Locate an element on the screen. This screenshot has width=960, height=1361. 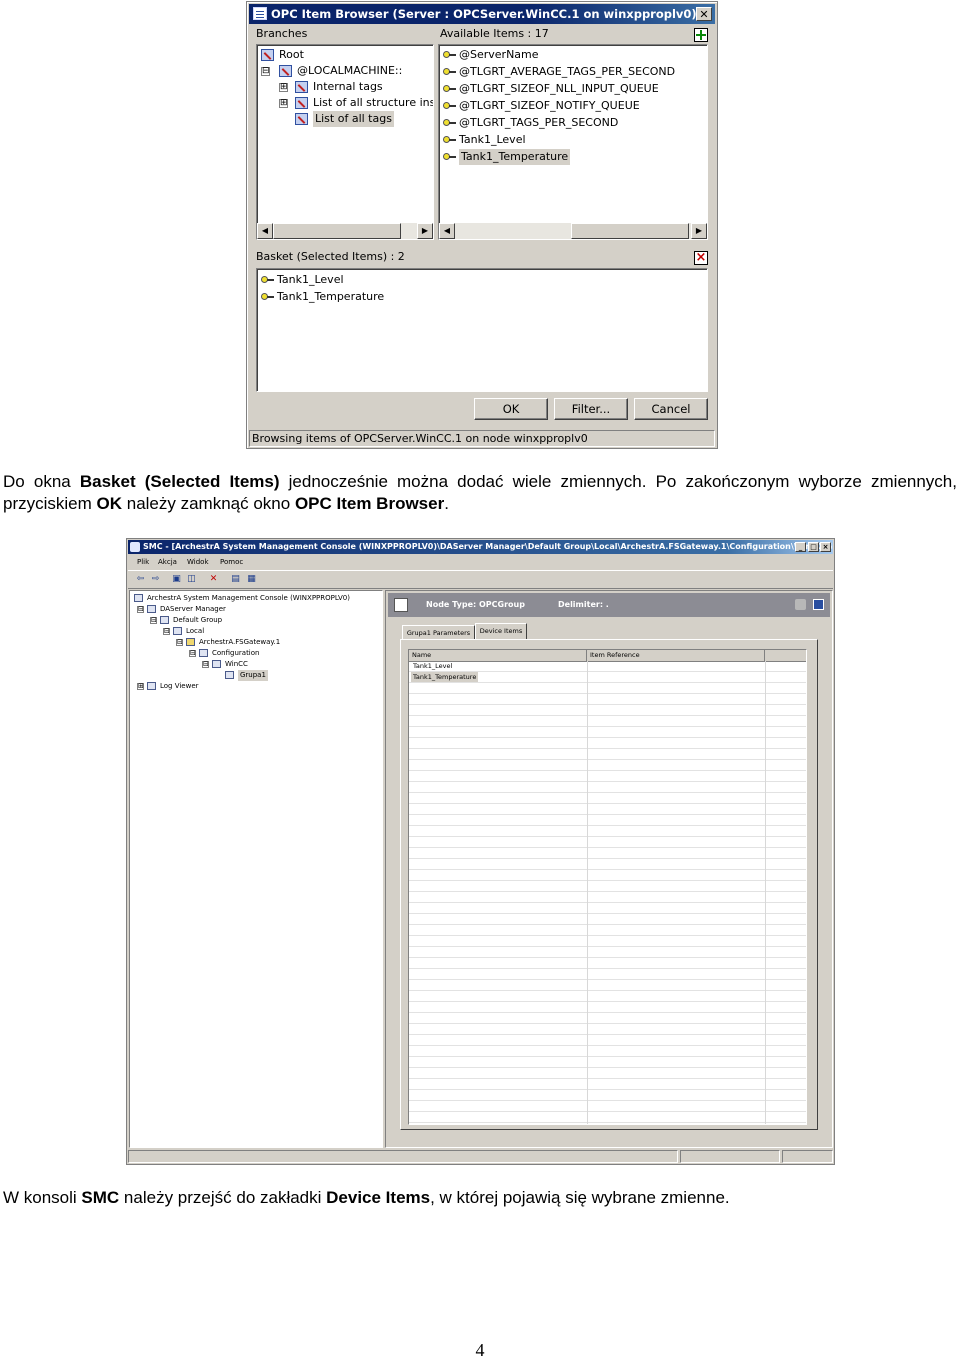
available-items-label: Available Items : 17 is located at coordinates (494, 33).